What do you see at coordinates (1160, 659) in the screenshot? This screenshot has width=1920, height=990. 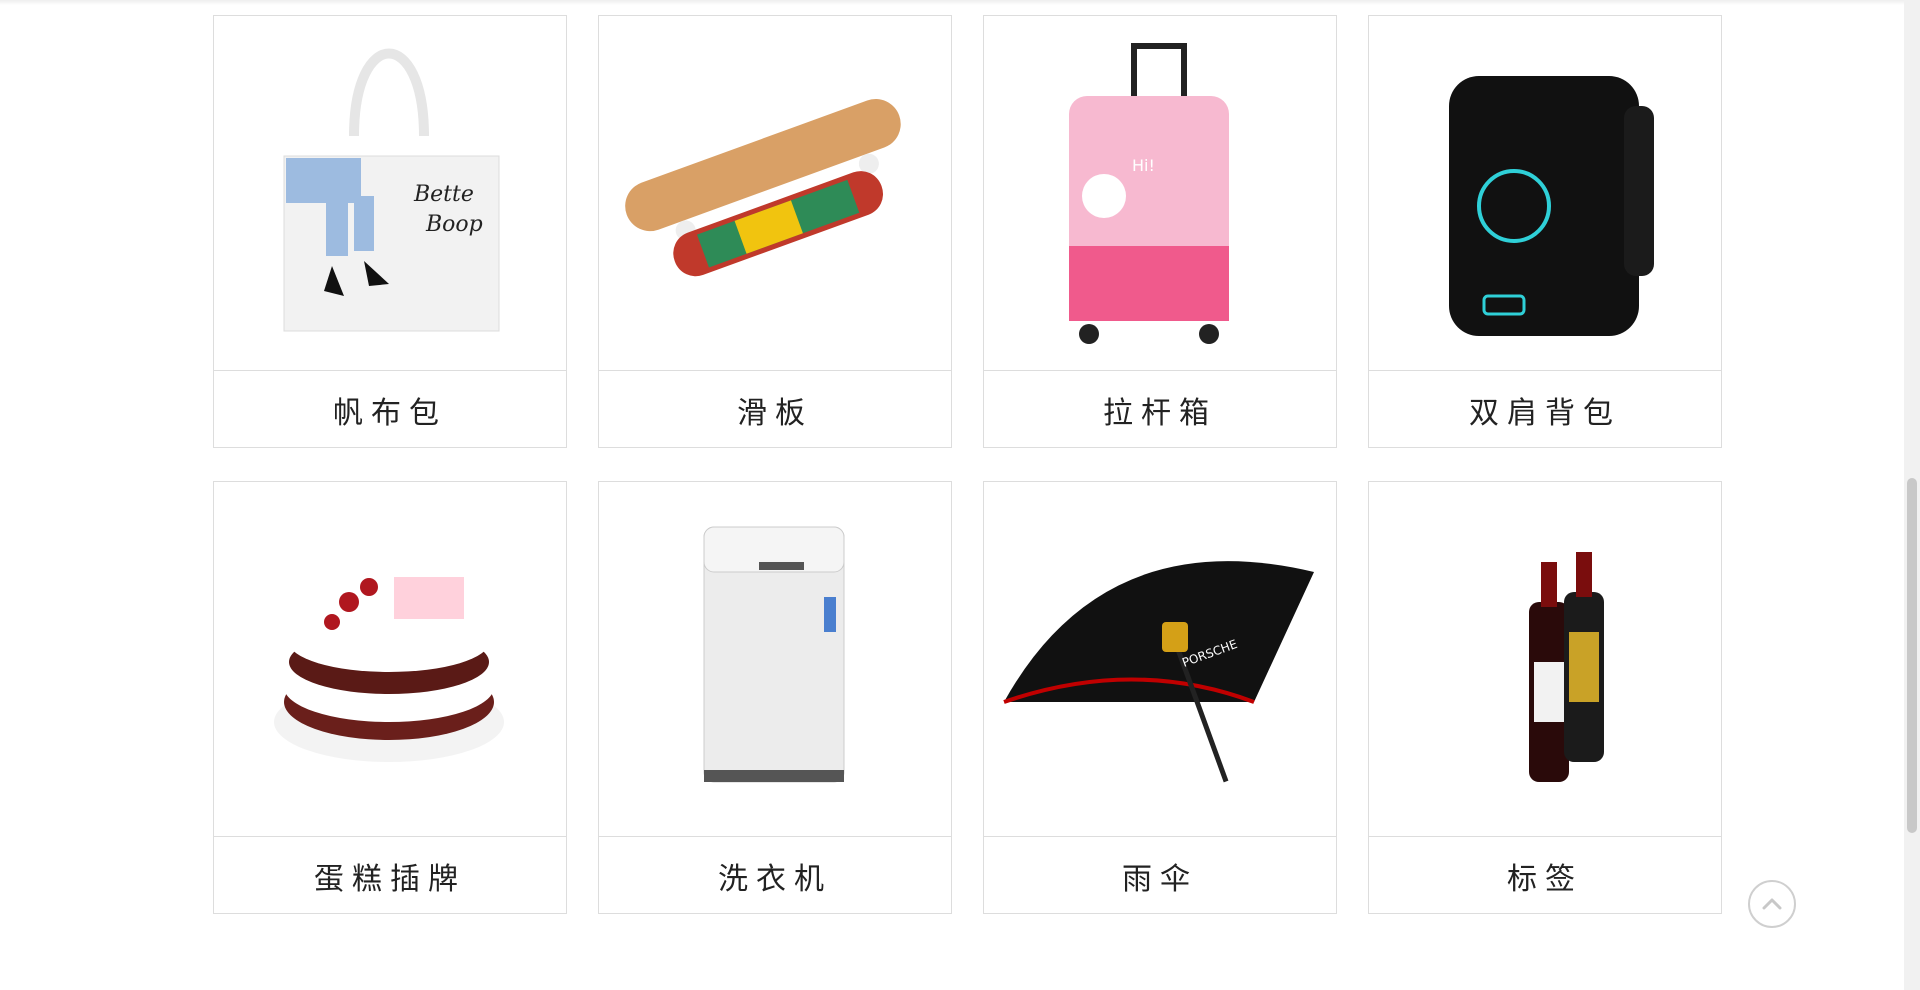 I see `umbrella-image: PORSCHE` at bounding box center [1160, 659].